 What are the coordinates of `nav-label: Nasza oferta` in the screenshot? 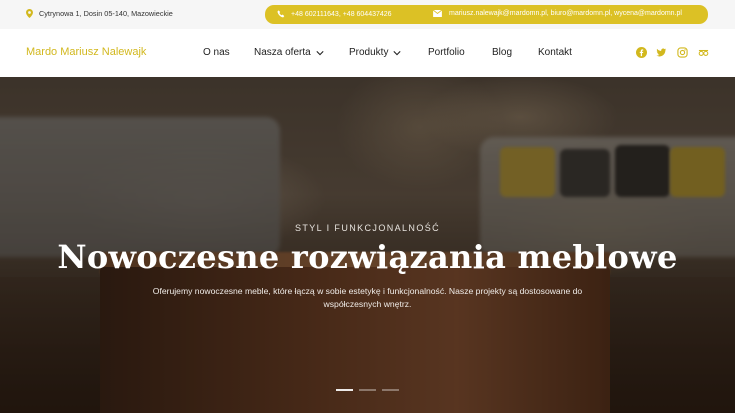 It's located at (282, 52).